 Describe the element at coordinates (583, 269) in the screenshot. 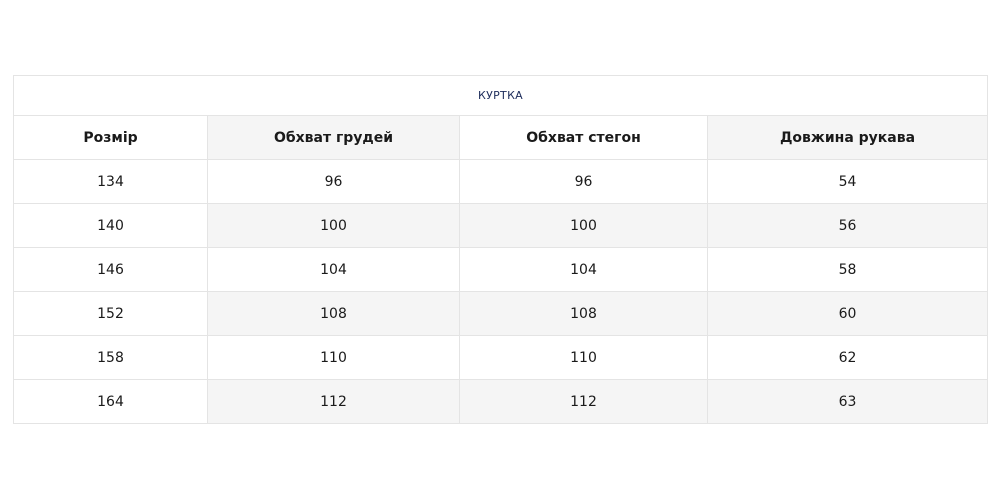

I see `cell-hips: 104` at that location.